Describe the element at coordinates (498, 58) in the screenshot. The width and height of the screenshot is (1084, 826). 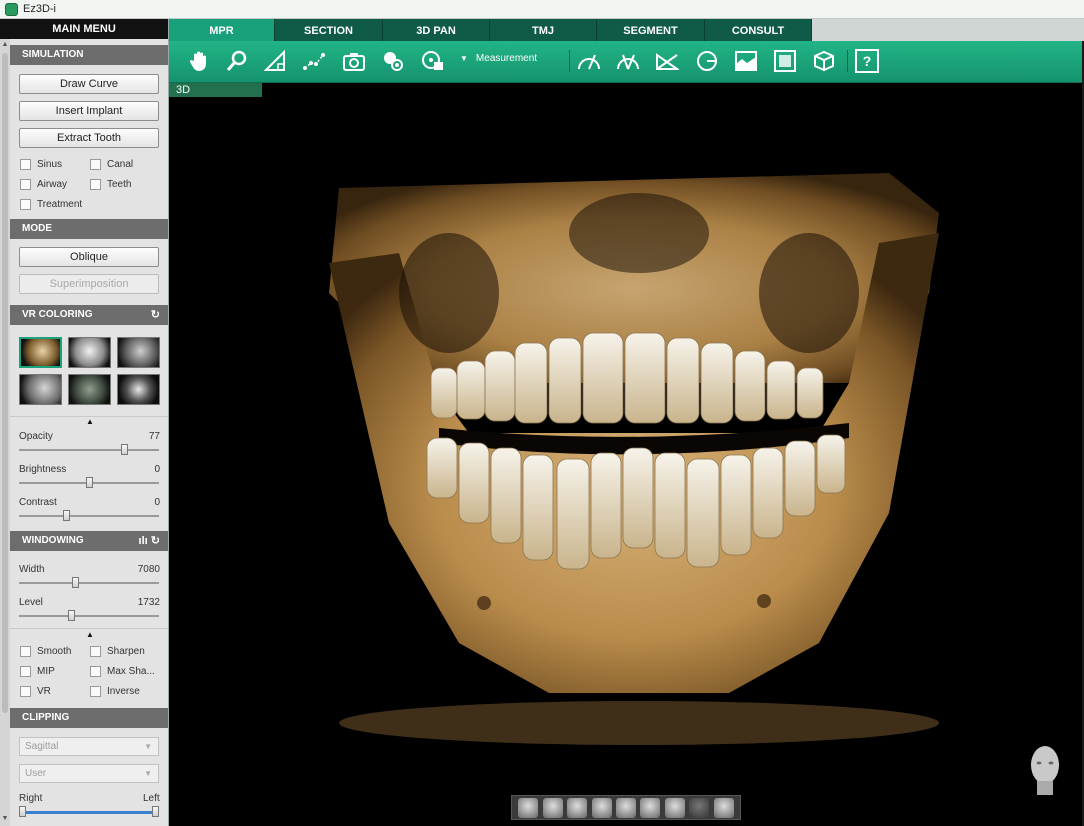
I see `measurement-dropdown: ▼ Measurement` at that location.